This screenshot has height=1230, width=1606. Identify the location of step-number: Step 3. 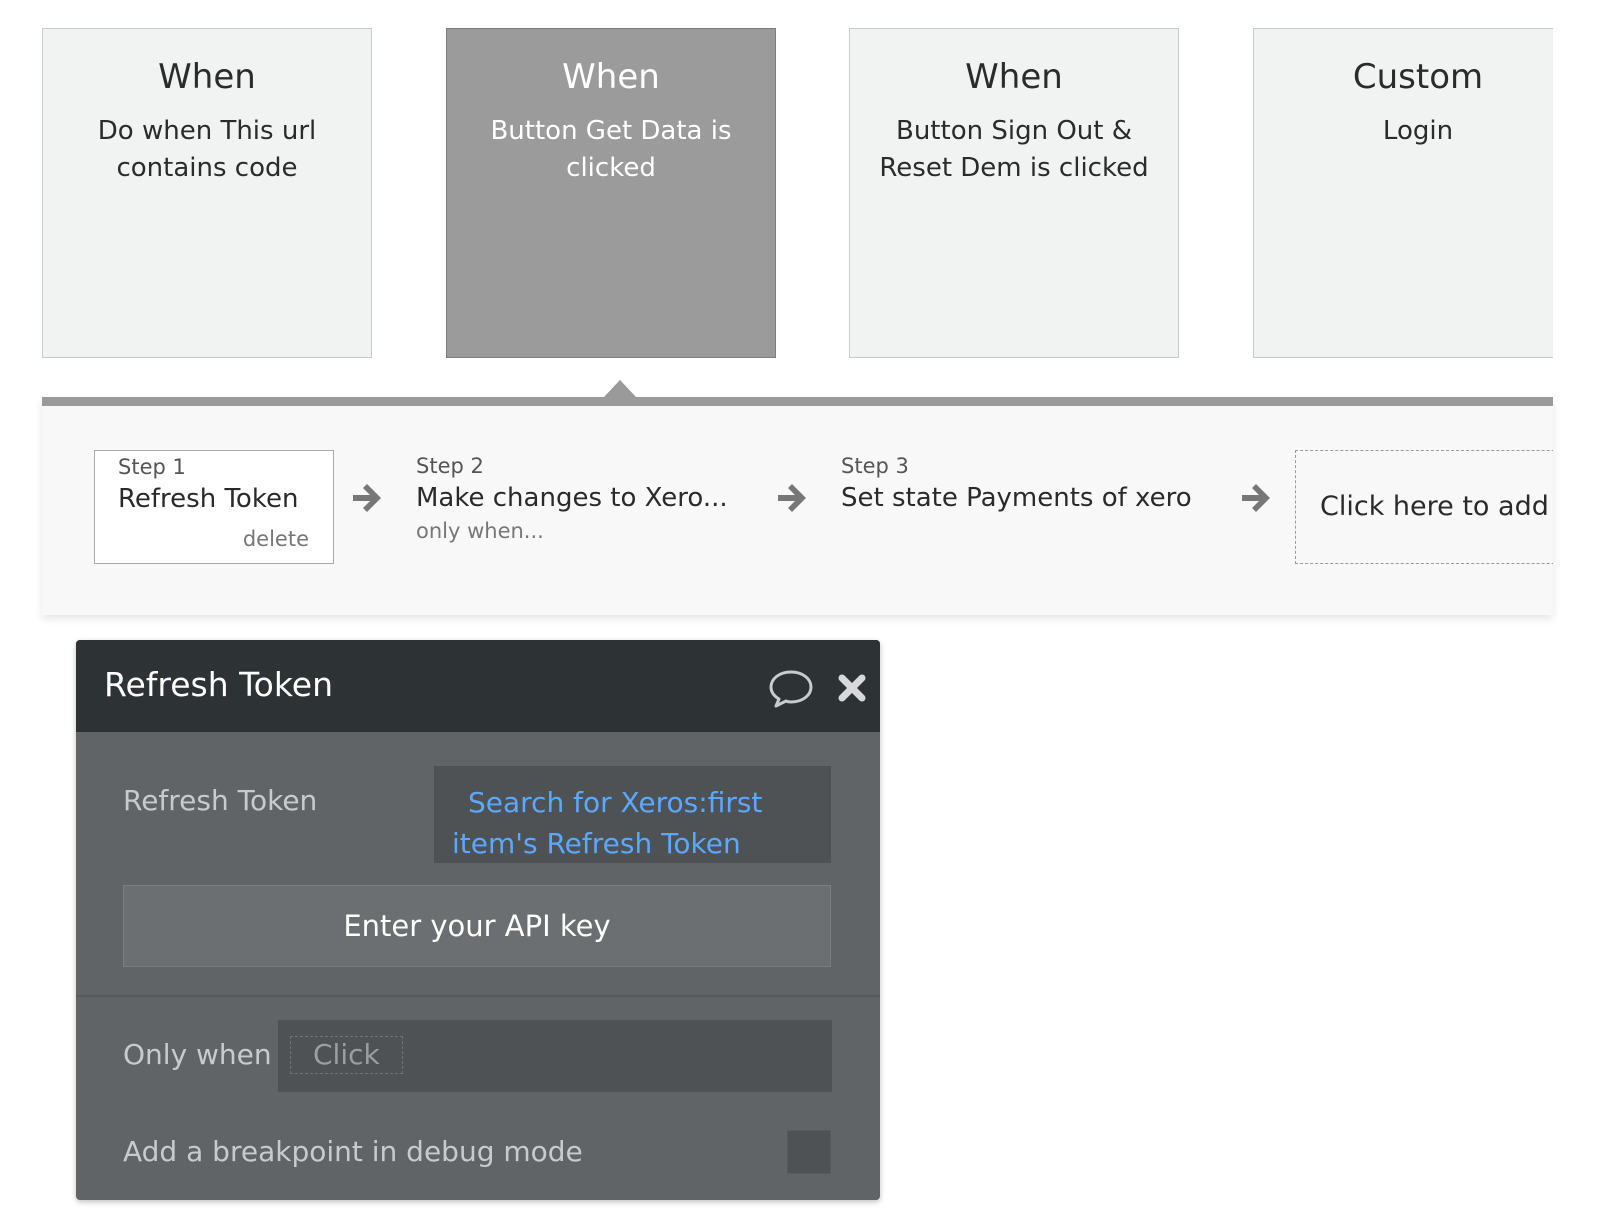
(875, 466).